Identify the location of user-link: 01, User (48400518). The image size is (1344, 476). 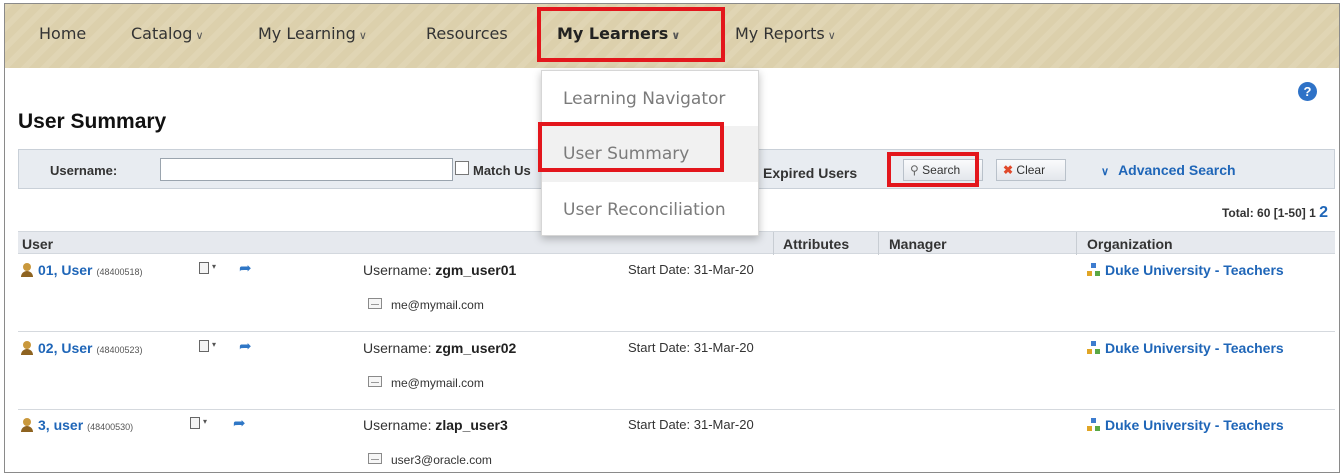
(81, 270).